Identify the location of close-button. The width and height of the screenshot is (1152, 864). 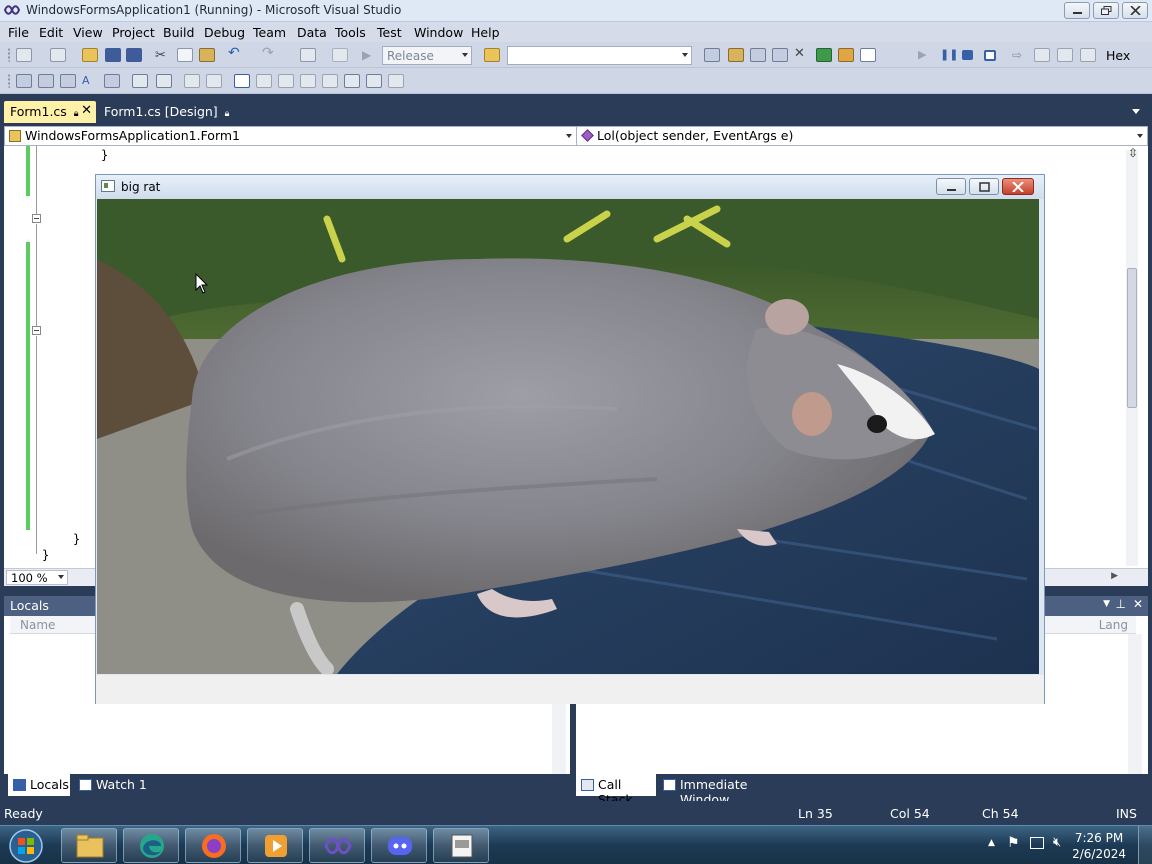
(1135, 10).